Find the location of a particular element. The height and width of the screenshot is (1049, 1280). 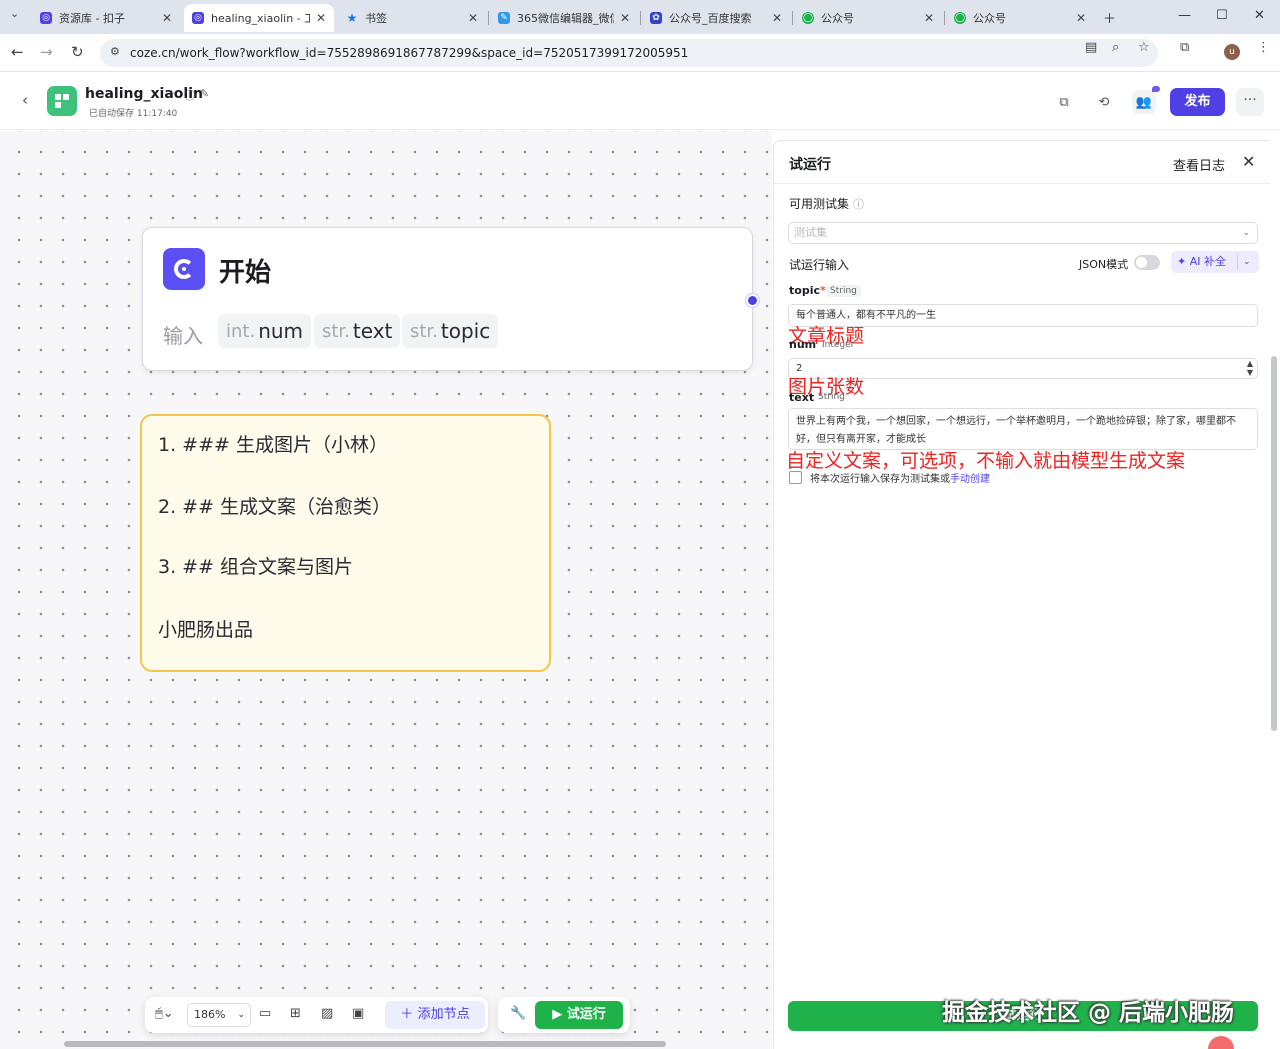

reload-icon: ↻ is located at coordinates (77, 52).